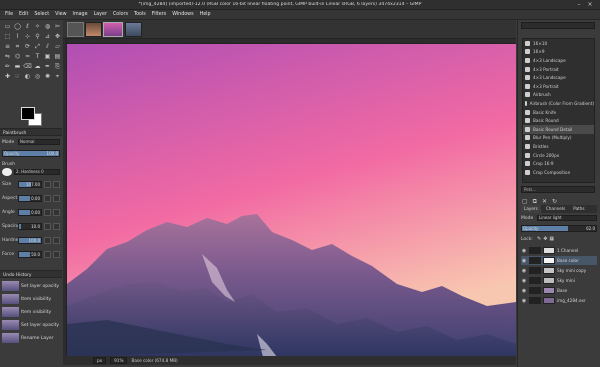 The height and width of the screenshot is (367, 600). What do you see at coordinates (27, 66) in the screenshot?
I see `eraser-icon: ⌫` at bounding box center [27, 66].